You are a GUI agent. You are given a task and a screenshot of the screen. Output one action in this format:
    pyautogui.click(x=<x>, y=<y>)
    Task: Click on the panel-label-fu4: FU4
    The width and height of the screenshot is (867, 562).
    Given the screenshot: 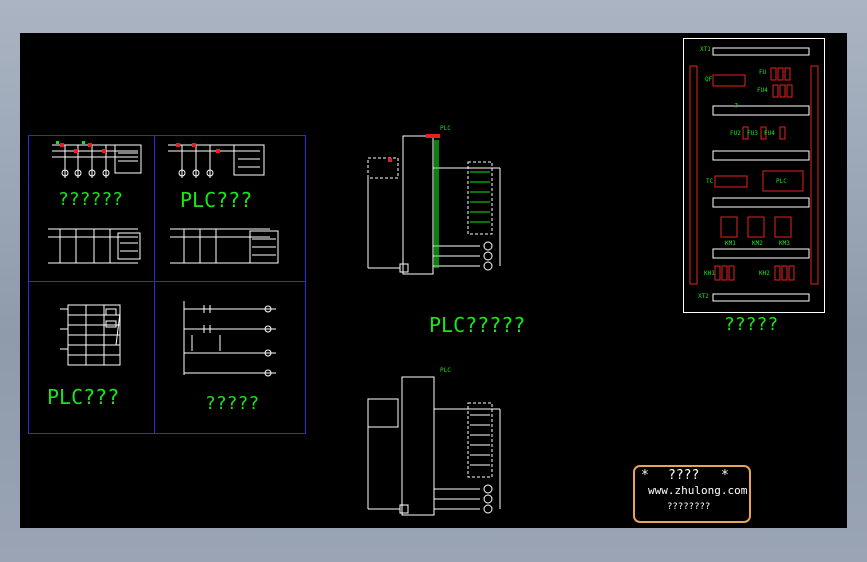 What is the action you would take?
    pyautogui.click(x=762, y=90)
    